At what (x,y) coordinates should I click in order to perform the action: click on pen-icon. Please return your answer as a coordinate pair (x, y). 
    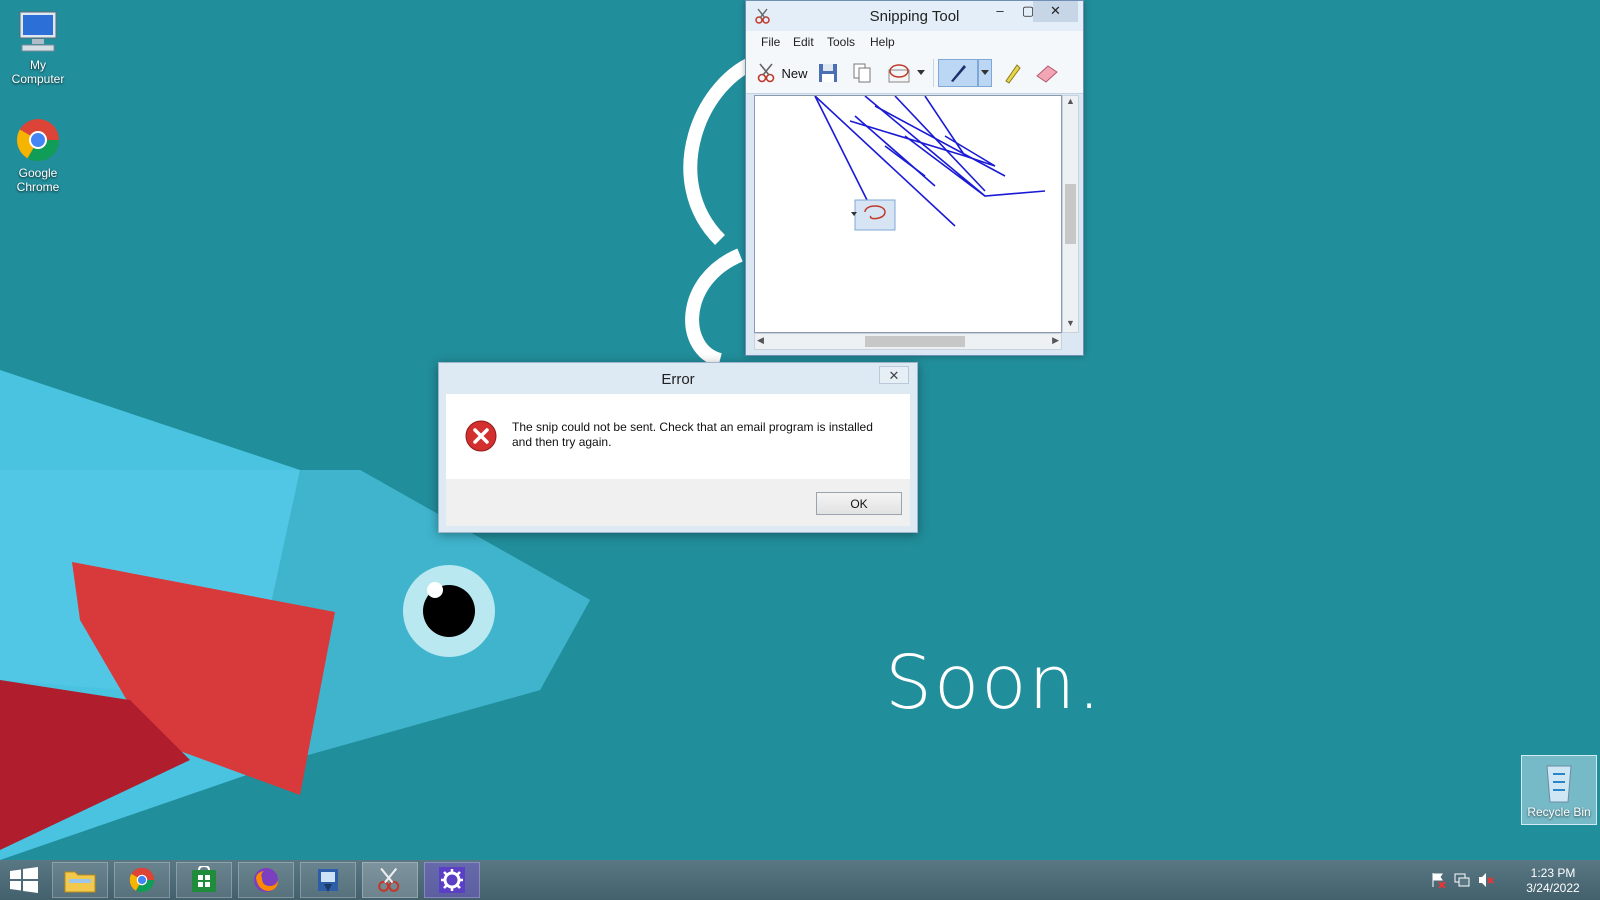
    Looking at the image, I should click on (958, 73).